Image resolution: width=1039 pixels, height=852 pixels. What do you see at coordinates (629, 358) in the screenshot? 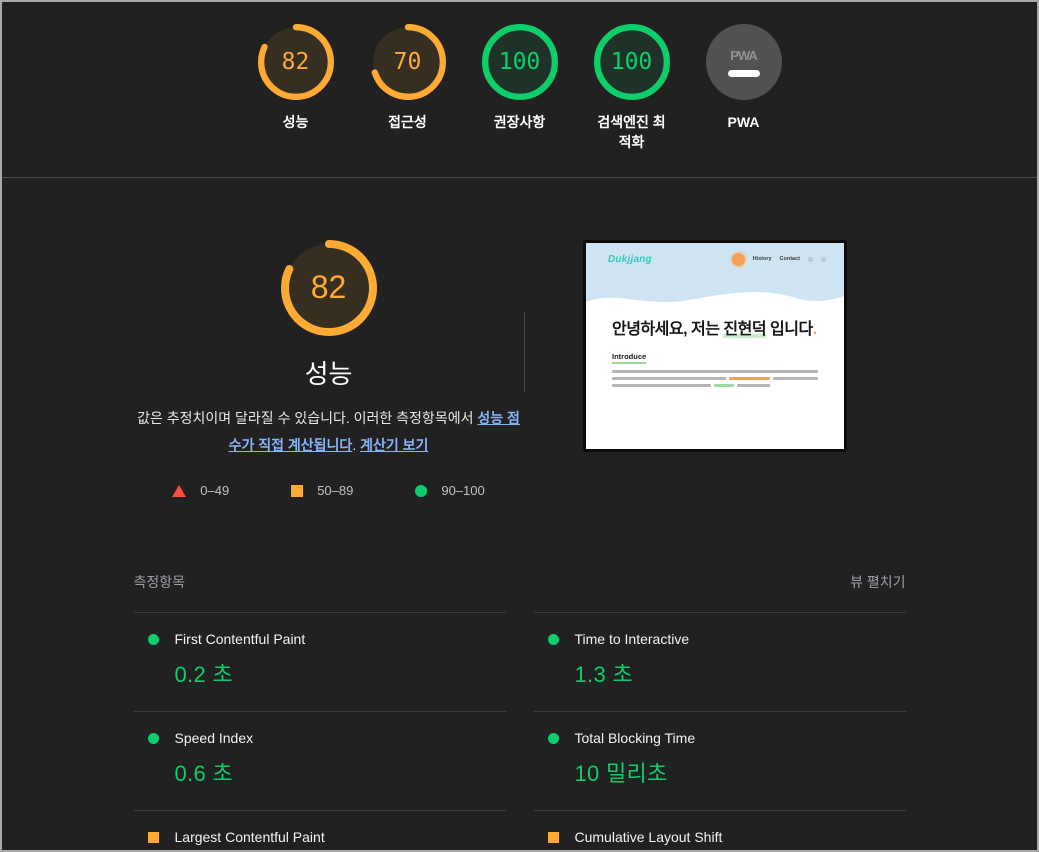
I see `thumbnail-subheading: Introduce` at bounding box center [629, 358].